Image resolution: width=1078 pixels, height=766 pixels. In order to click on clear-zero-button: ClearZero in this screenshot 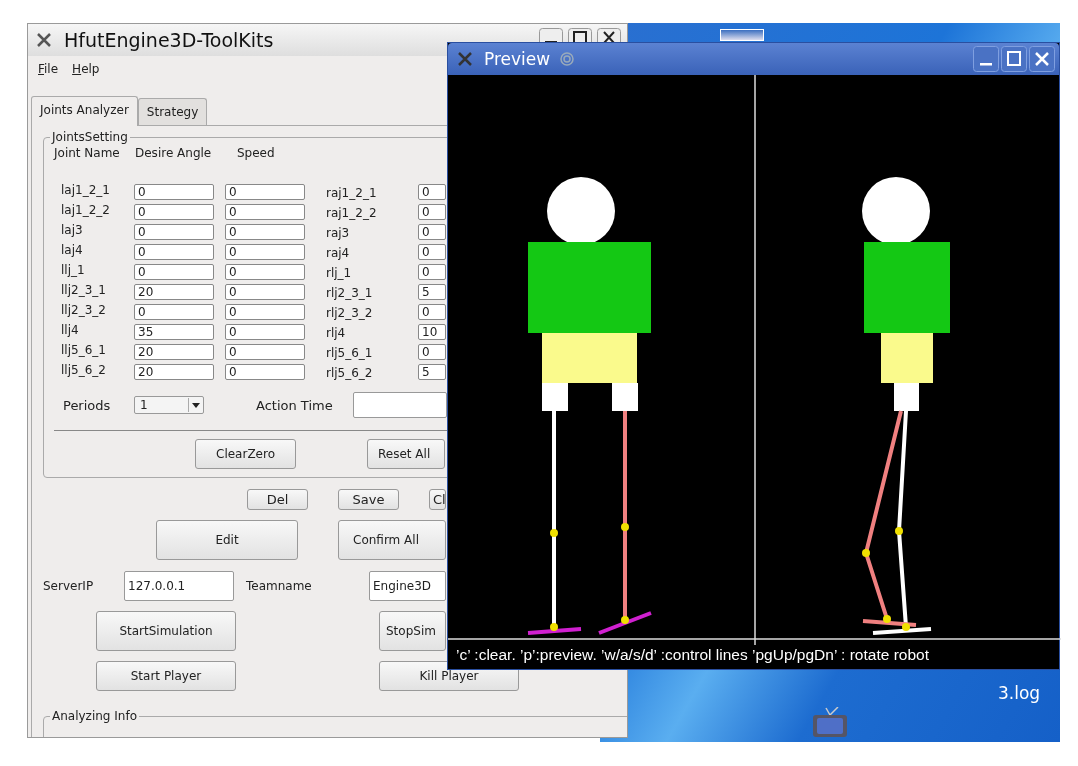, I will do `click(245, 454)`.